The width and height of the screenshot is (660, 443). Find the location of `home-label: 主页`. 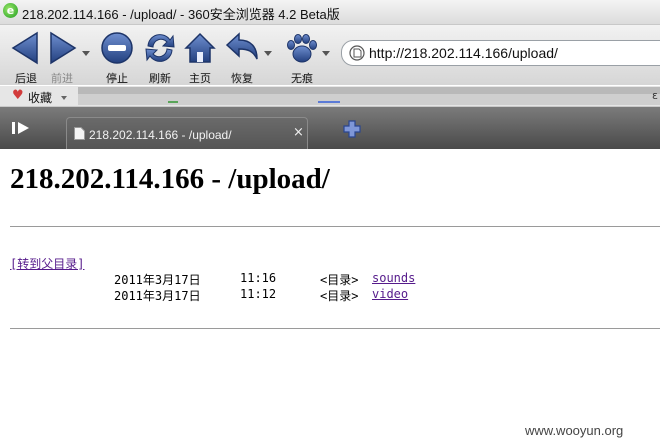

home-label: 主页 is located at coordinates (200, 78).